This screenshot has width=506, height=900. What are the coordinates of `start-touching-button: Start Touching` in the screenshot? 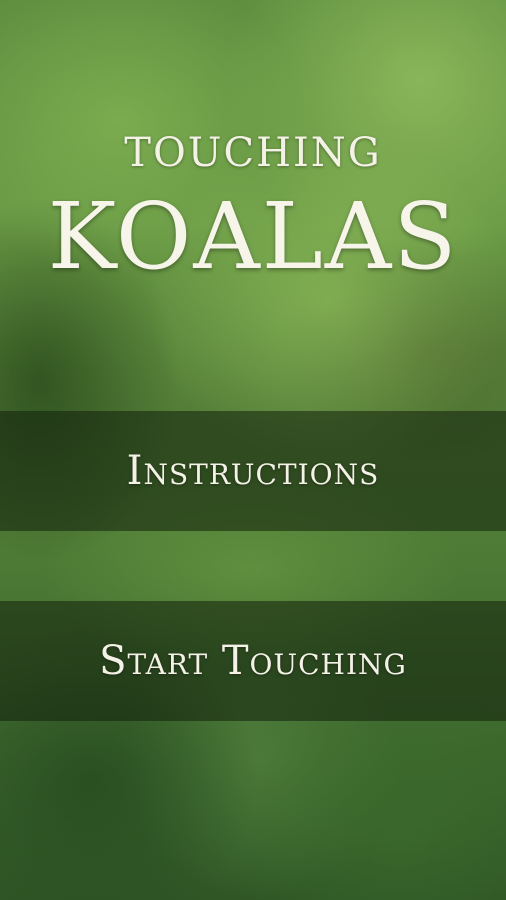 It's located at (253, 661).